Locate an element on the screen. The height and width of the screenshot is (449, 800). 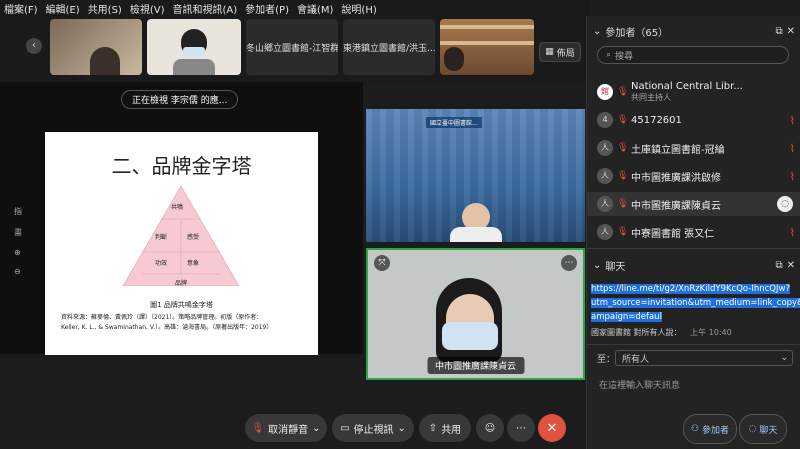
source-line: 資料來源：蘇麥倫、黃佩玲（譯）（2021）。策略品牌管理。初版（原作者： is located at coordinates (162, 317).